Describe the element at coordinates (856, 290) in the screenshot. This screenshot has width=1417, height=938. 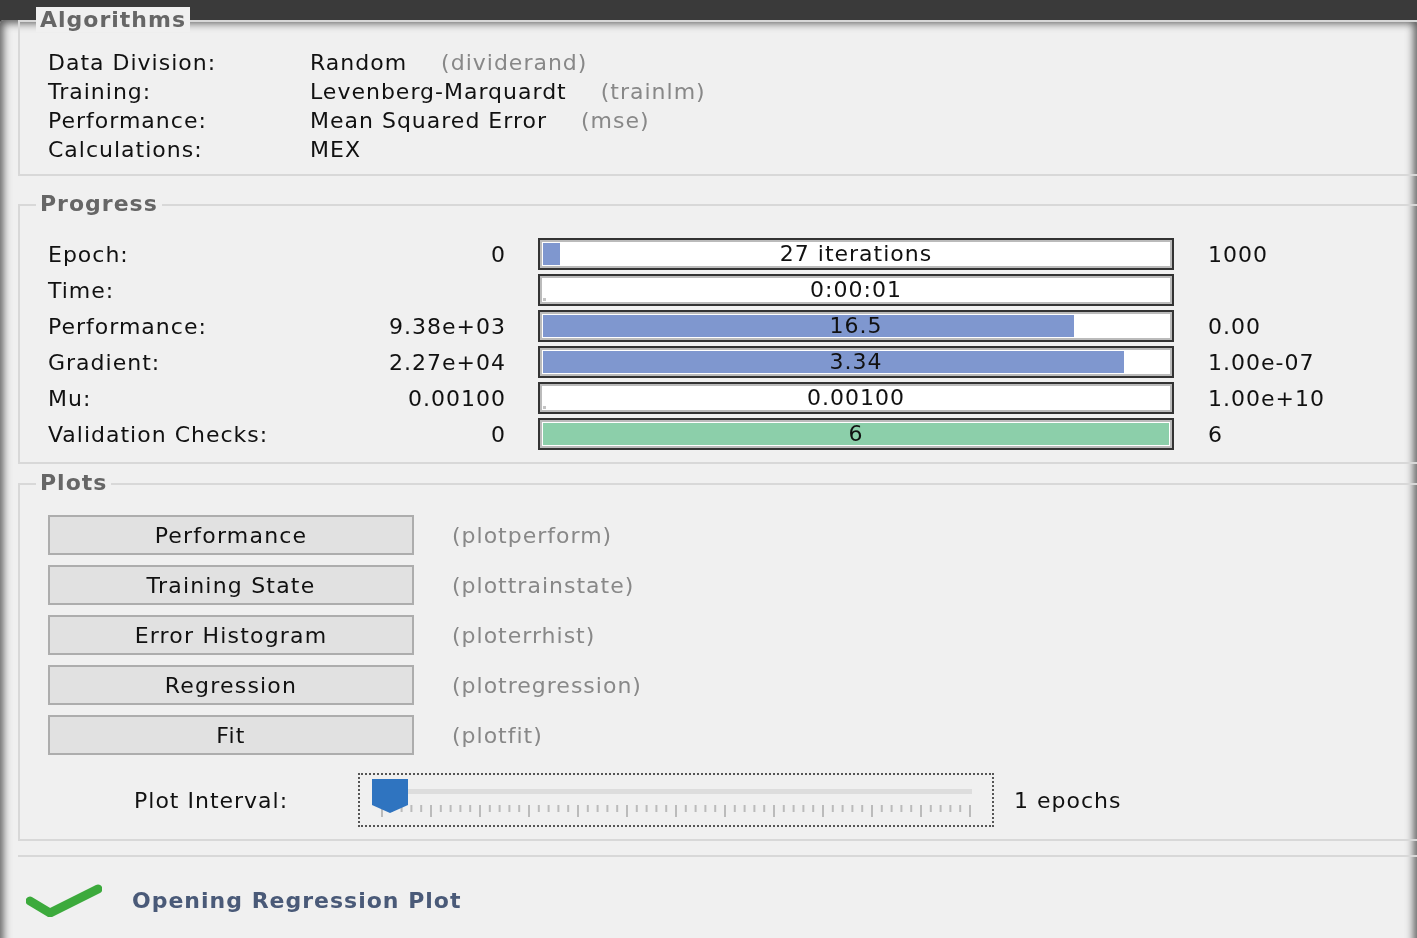
I see `progress-reading: 0:00:01` at that location.